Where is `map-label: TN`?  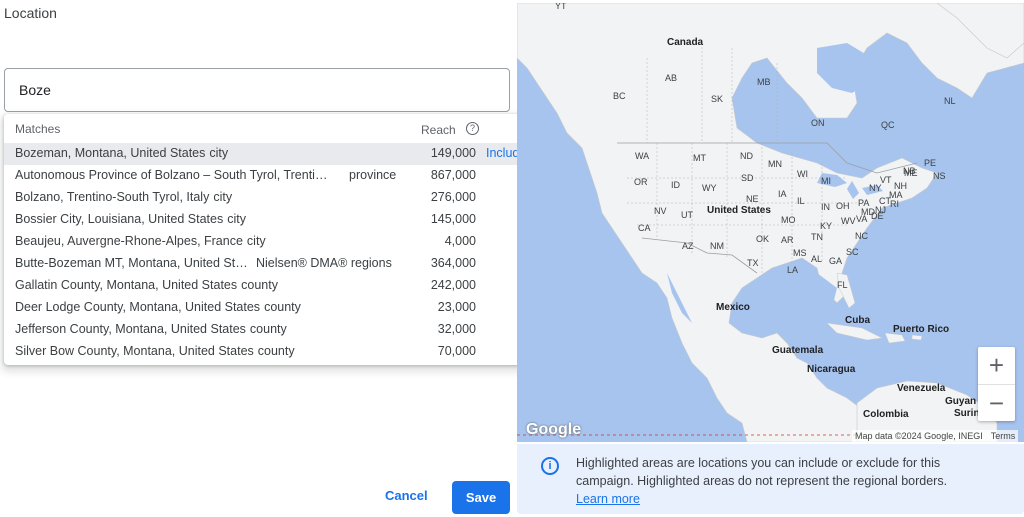 map-label: TN is located at coordinates (817, 237).